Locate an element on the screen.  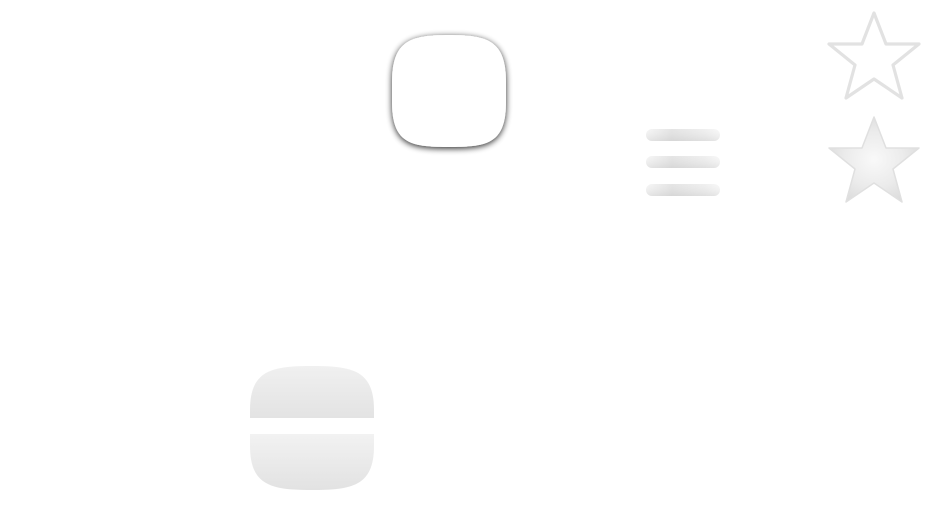
split-rounded-tile-icon is located at coordinates (312, 428).